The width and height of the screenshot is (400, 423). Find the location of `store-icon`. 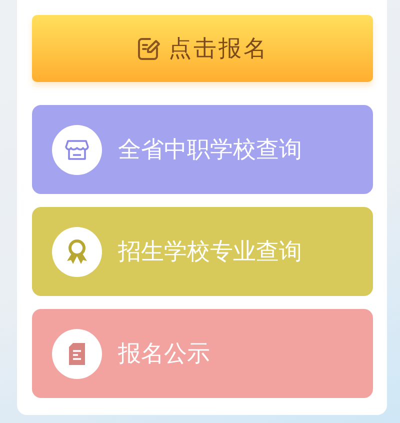

store-icon is located at coordinates (77, 149).